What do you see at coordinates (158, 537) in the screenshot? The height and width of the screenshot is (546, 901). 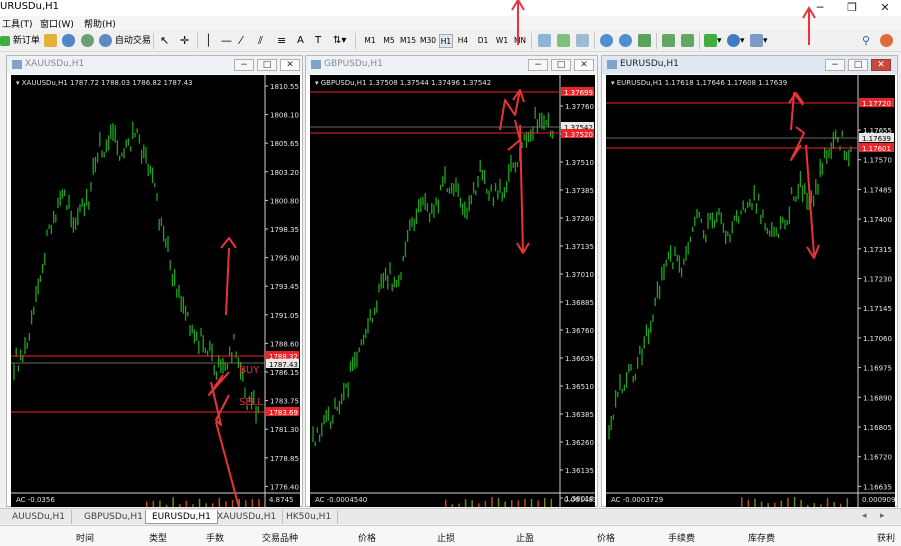 I see `column-type: 类型` at bounding box center [158, 537].